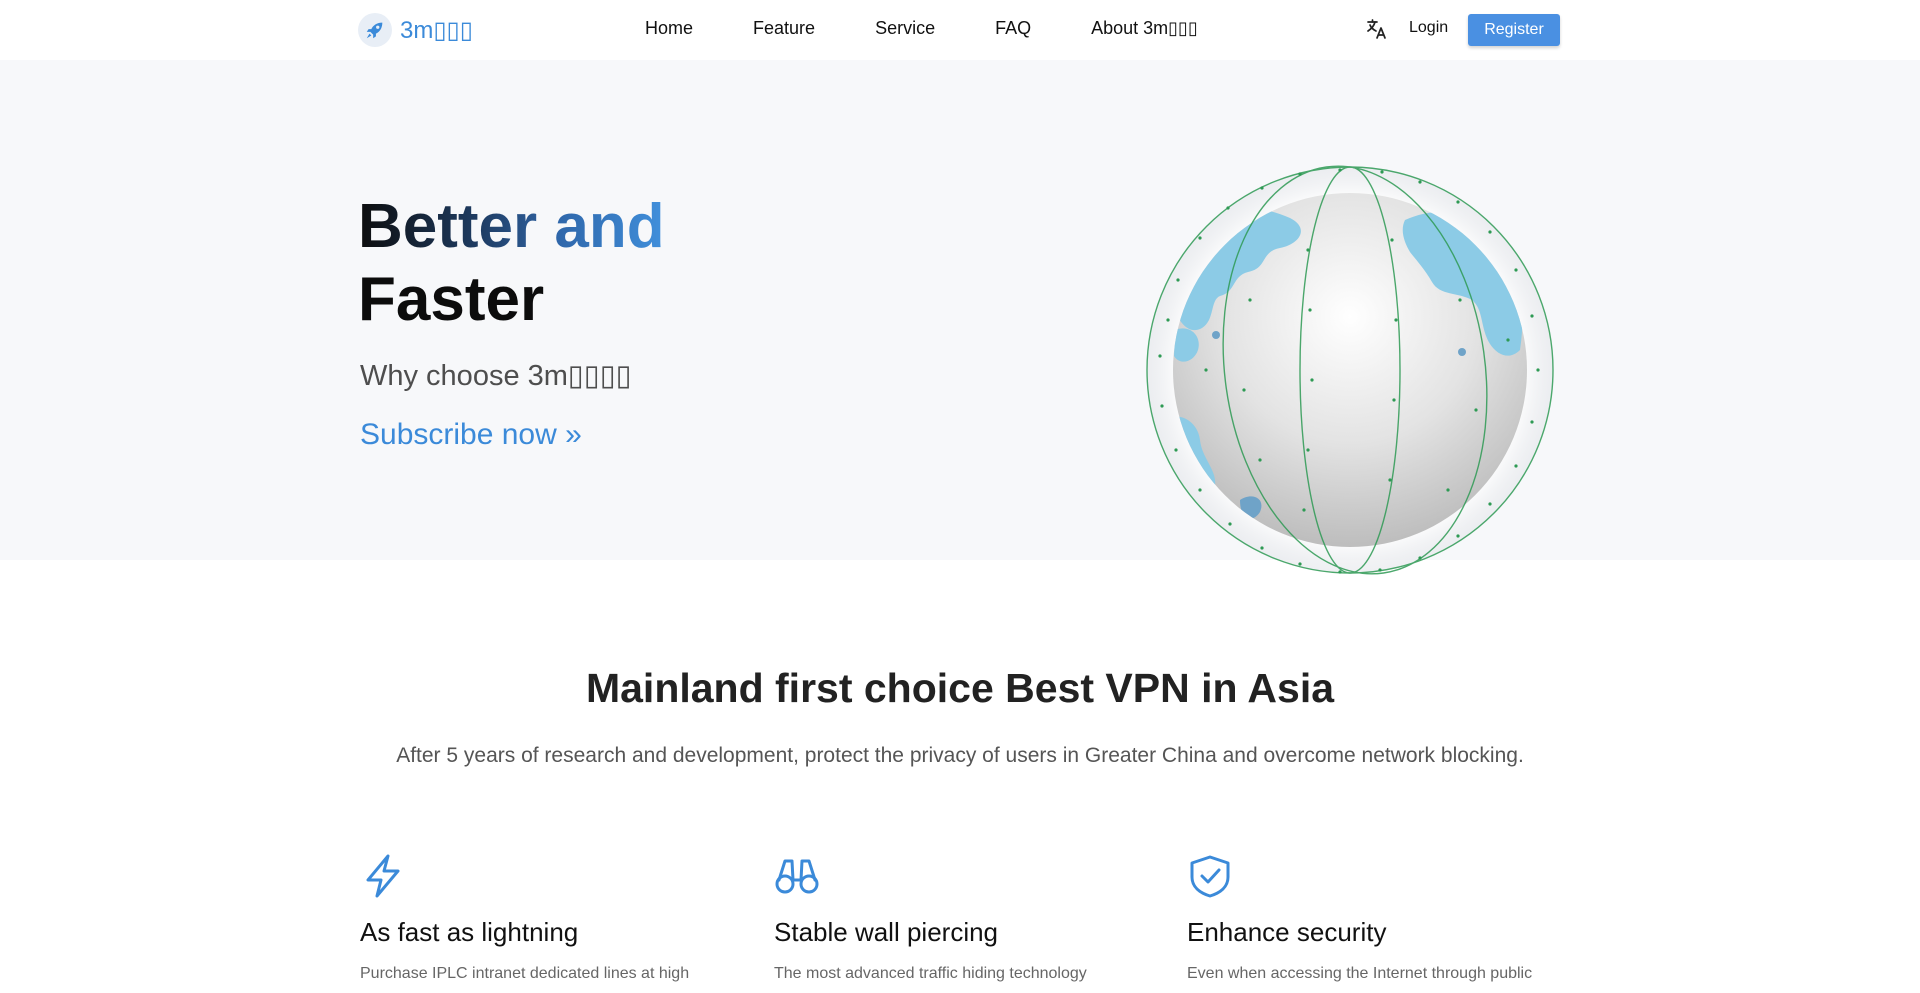 Image resolution: width=1920 pixels, height=993 pixels. Describe the element at coordinates (1428, 28) in the screenshot. I see `login-link: Login` at that location.